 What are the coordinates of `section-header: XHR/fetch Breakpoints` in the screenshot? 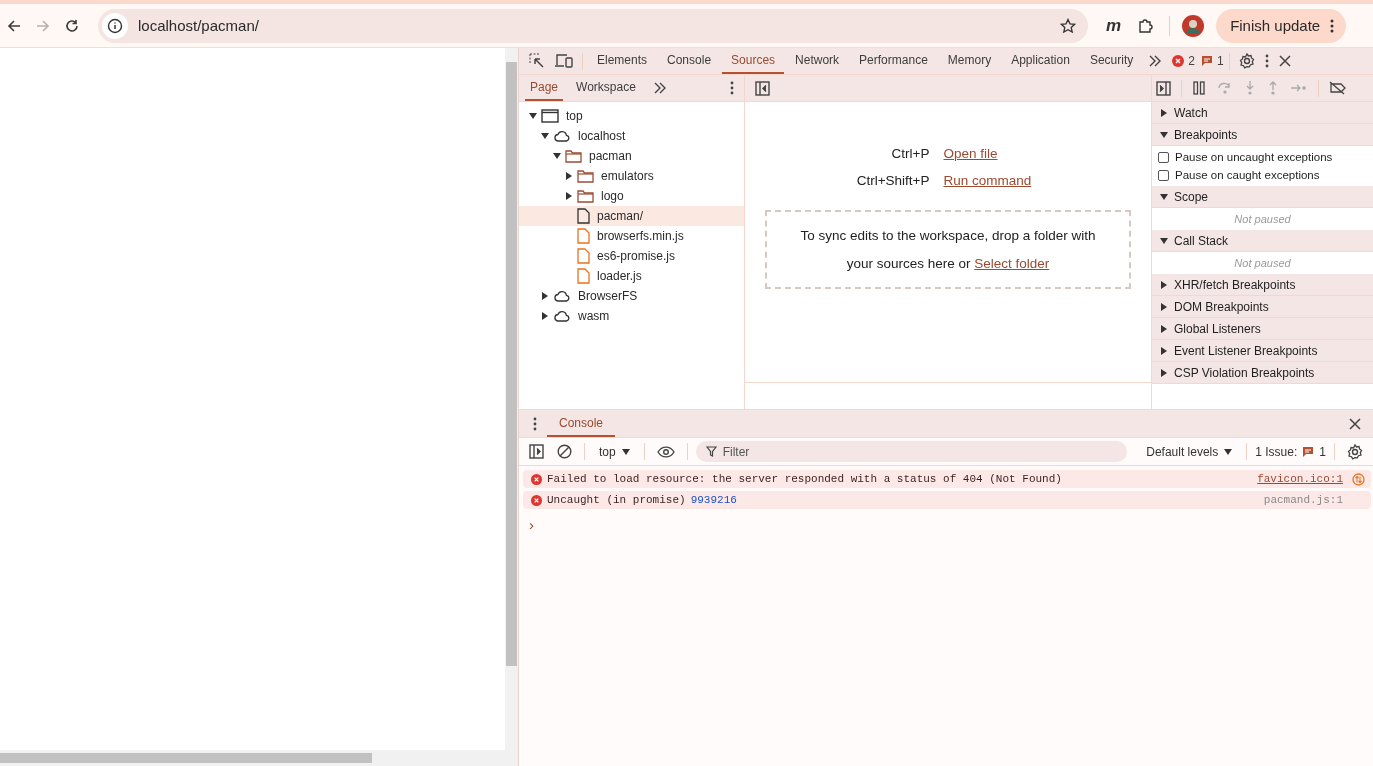 It's located at (1262, 285).